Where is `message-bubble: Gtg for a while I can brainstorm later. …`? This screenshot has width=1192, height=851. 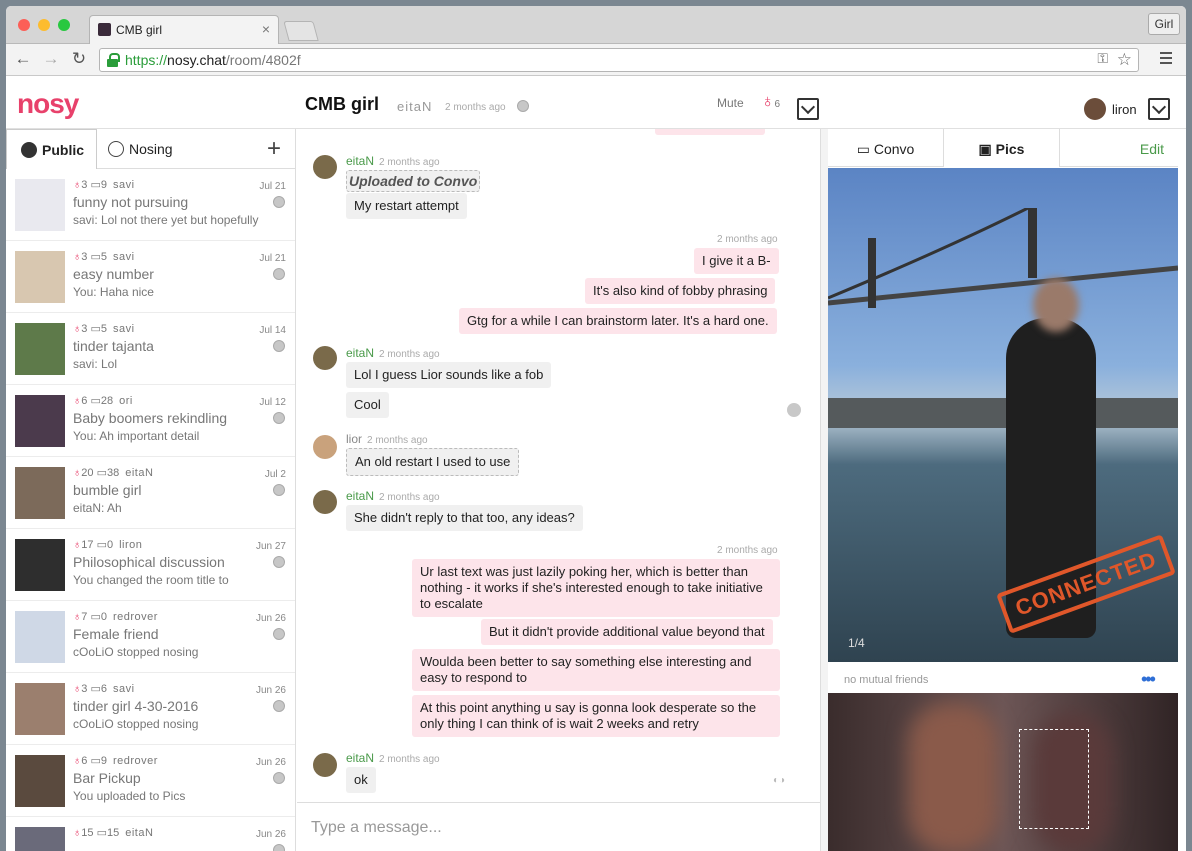
message-bubble: Gtg for a while I can brainstorm later. … is located at coordinates (618, 321).